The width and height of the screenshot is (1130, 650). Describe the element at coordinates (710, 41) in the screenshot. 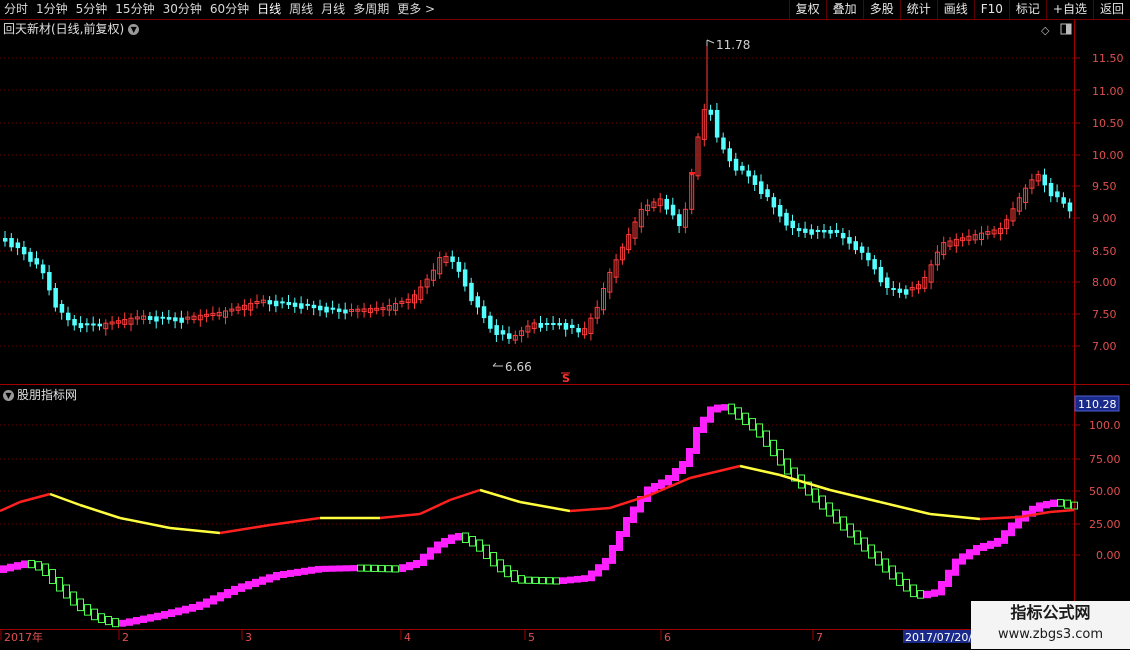

I see `high-marker-arrow` at that location.